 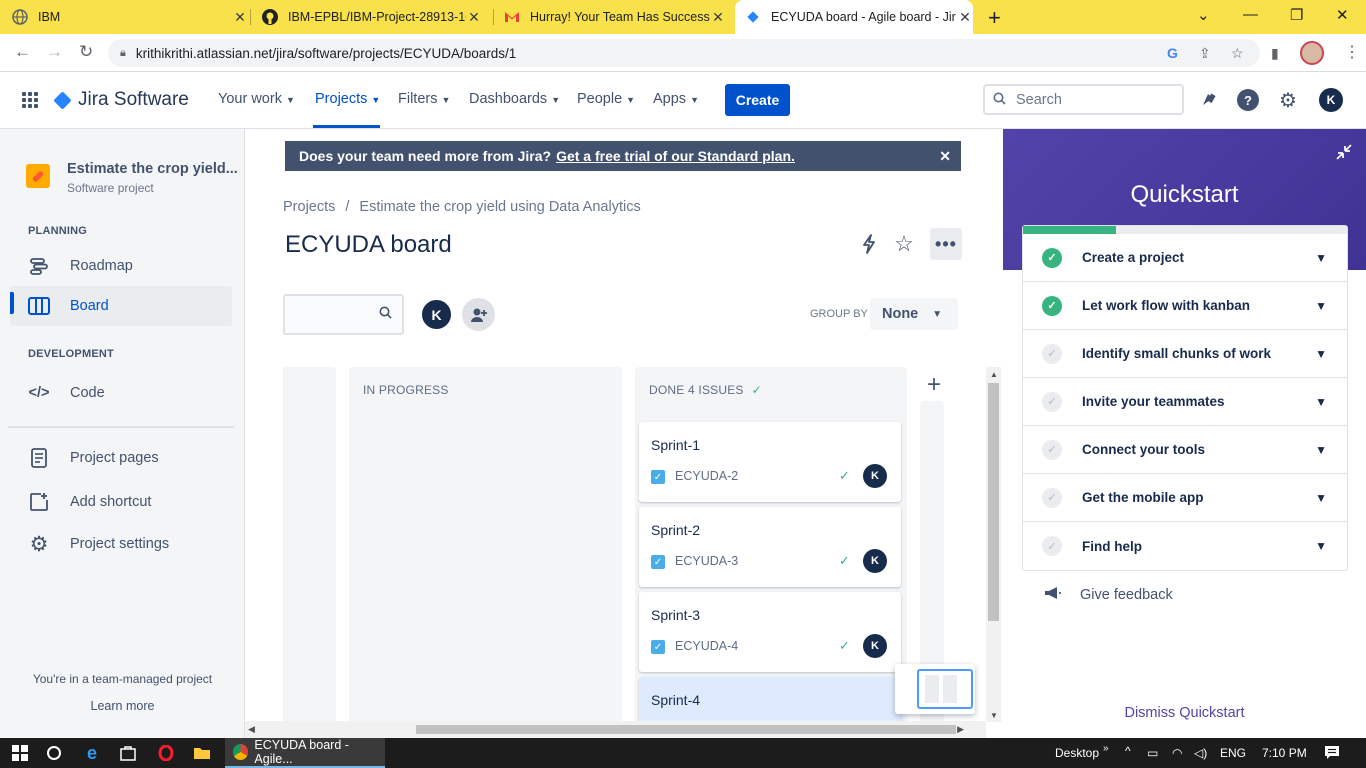 I want to click on automation-lightning-icon, so click(x=869, y=244).